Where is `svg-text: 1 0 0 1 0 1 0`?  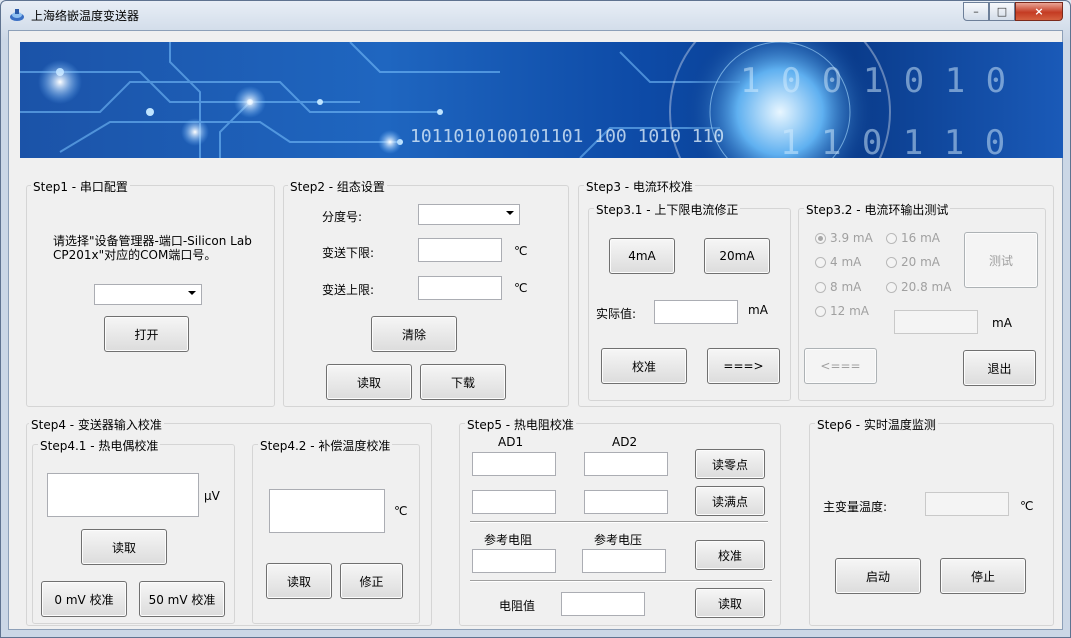 svg-text: 1 0 0 1 0 1 0 is located at coordinates (873, 81).